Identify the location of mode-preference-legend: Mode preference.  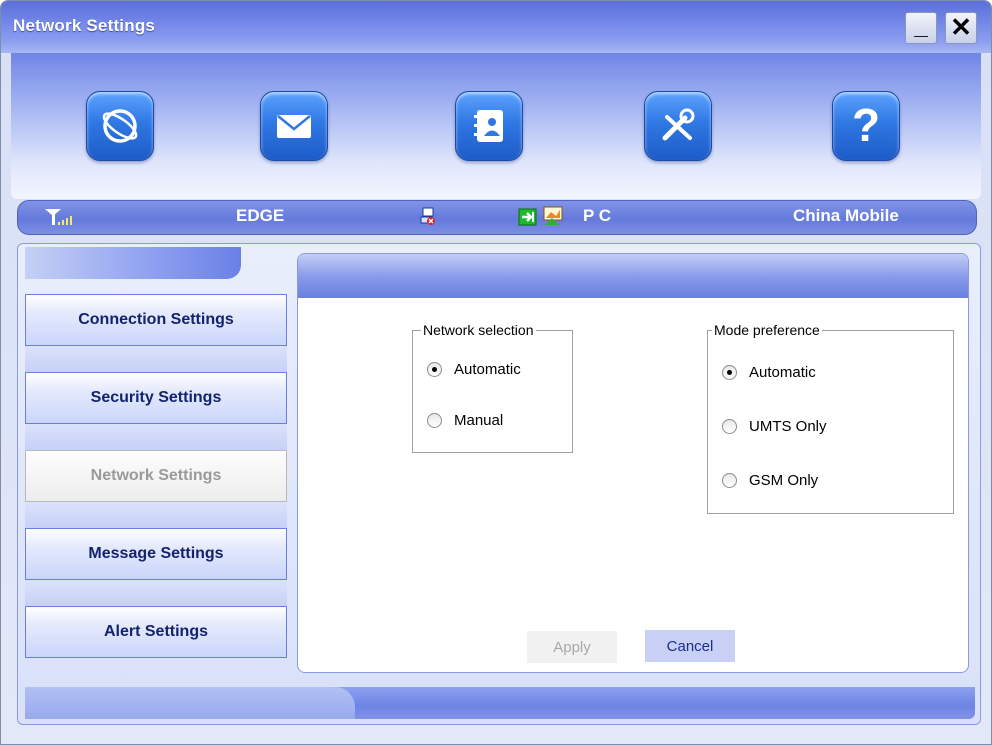
(767, 330).